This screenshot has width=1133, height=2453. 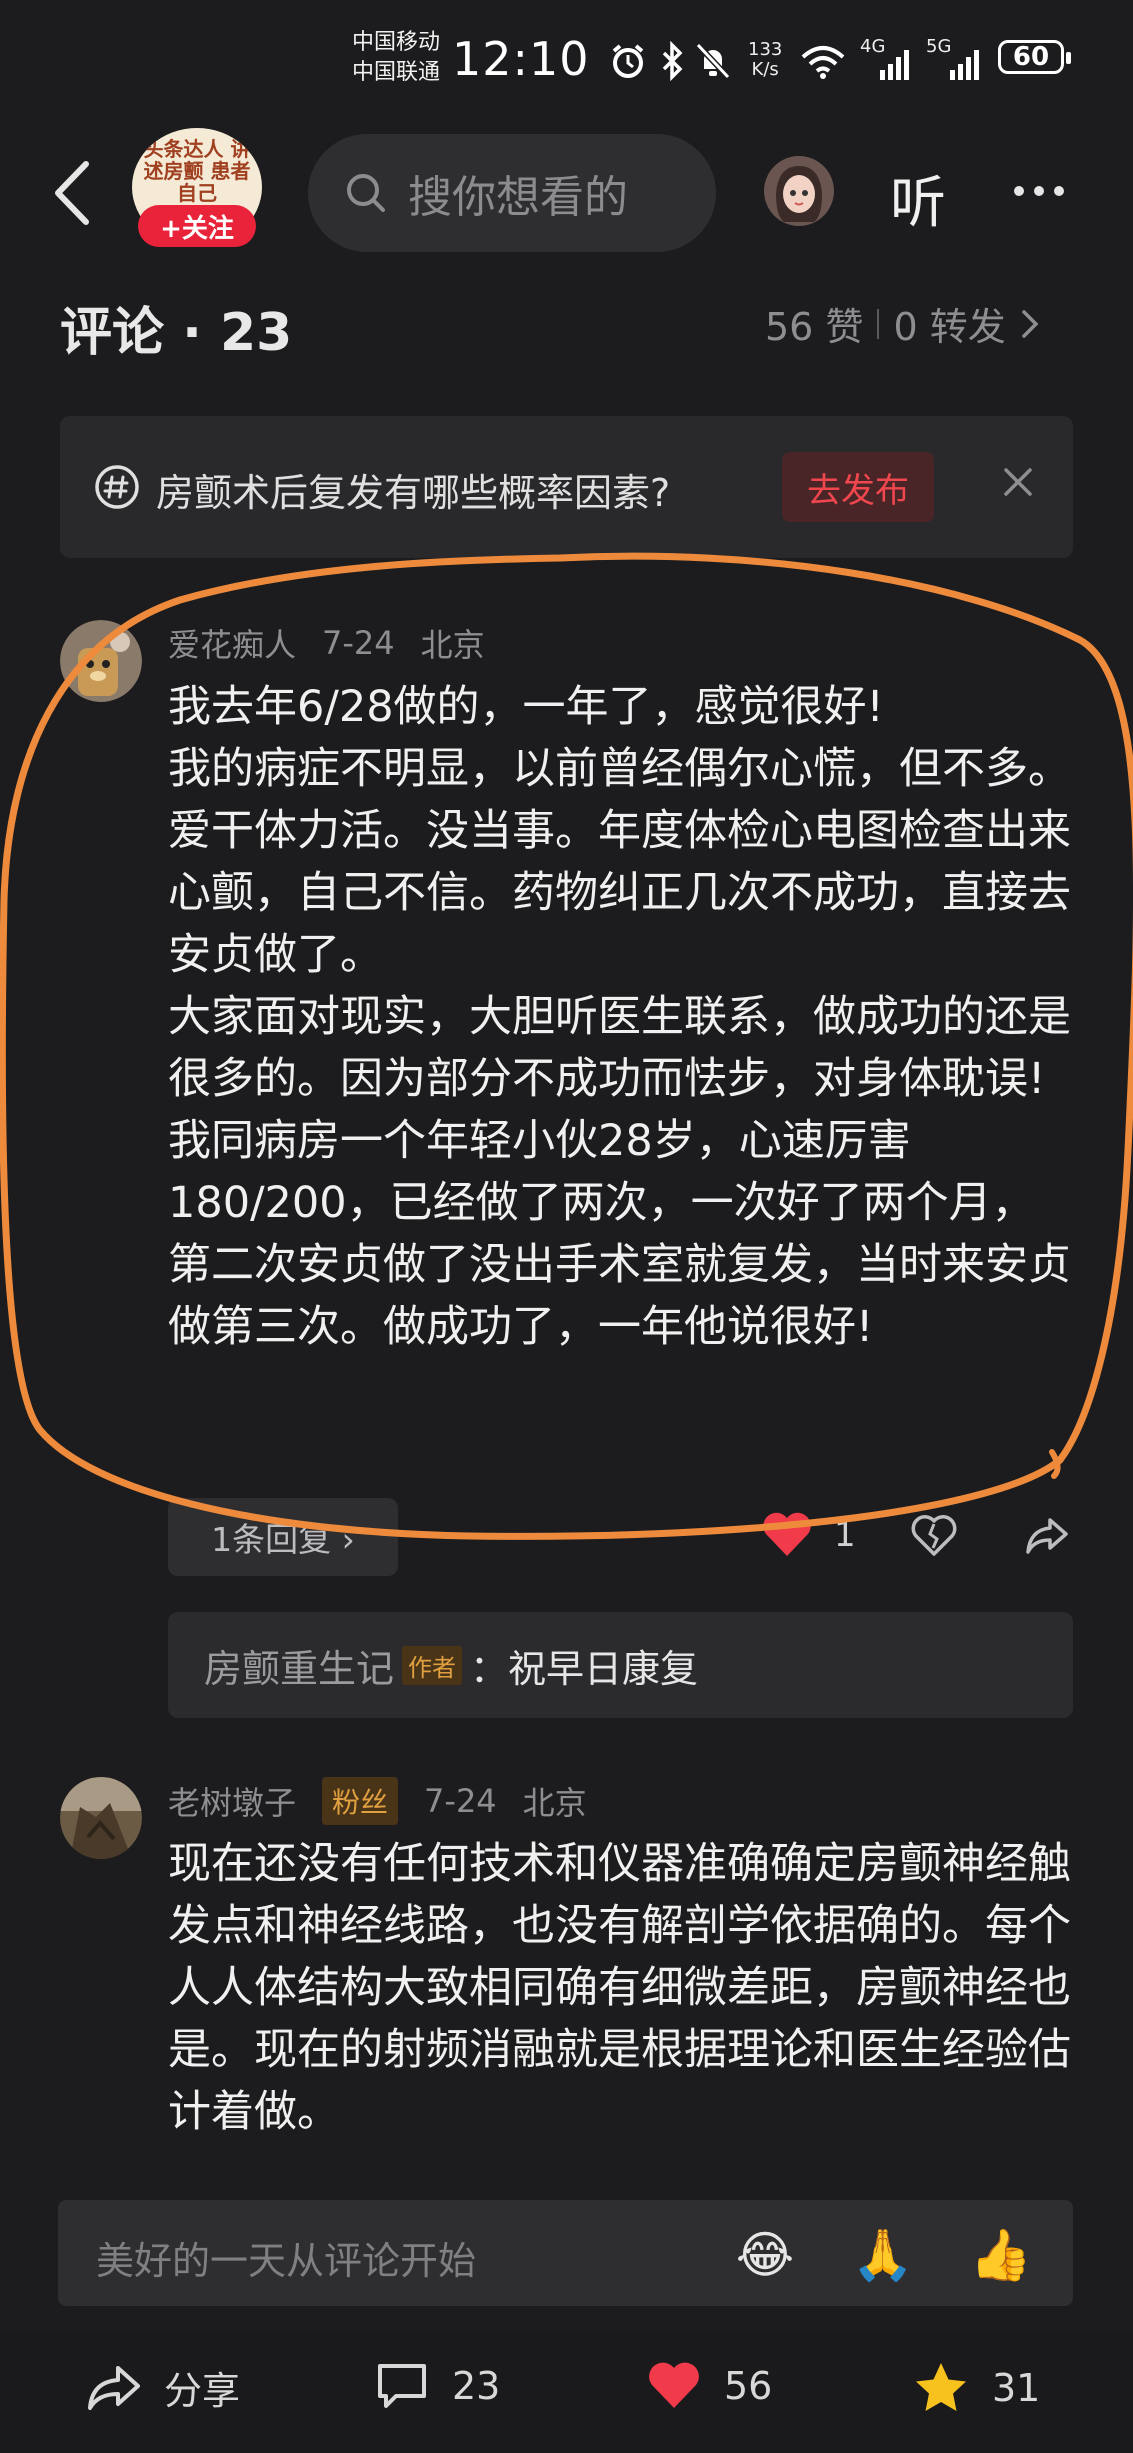 What do you see at coordinates (765, 2255) in the screenshot?
I see `laughing-emoji-button: 😂` at bounding box center [765, 2255].